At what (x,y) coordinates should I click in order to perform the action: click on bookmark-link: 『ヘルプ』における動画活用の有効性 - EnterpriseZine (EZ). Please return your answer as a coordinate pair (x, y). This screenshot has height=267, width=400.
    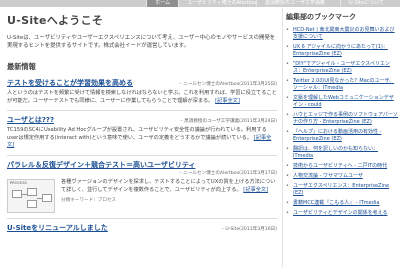
    Looking at the image, I should click on (345, 136).